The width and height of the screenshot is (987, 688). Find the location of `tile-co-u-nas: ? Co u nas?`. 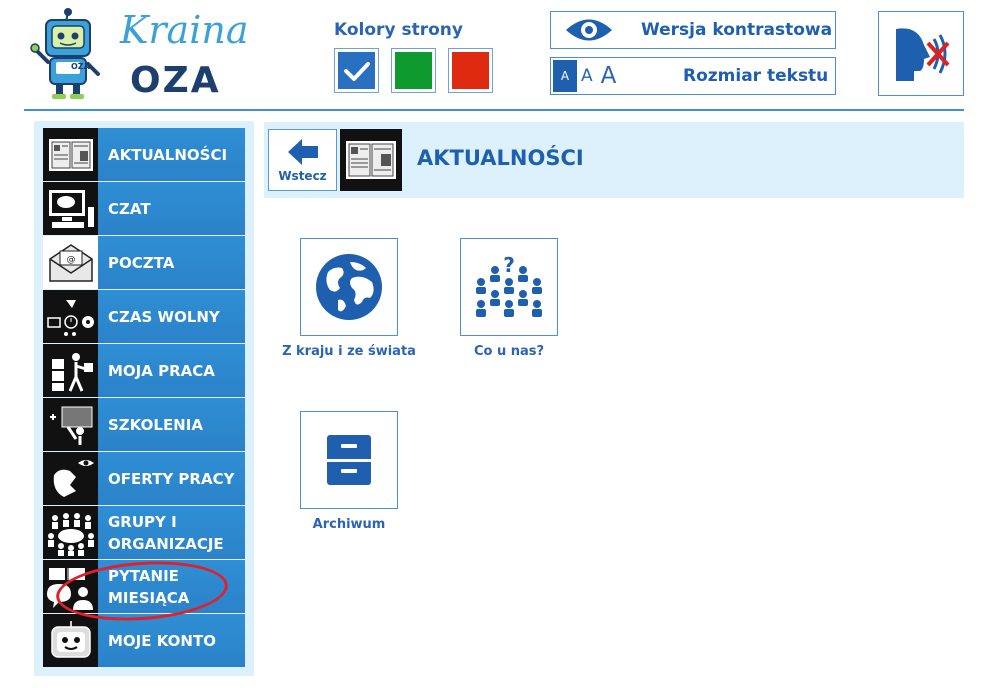

tile-co-u-nas: ? Co u nas? is located at coordinates (509, 298).